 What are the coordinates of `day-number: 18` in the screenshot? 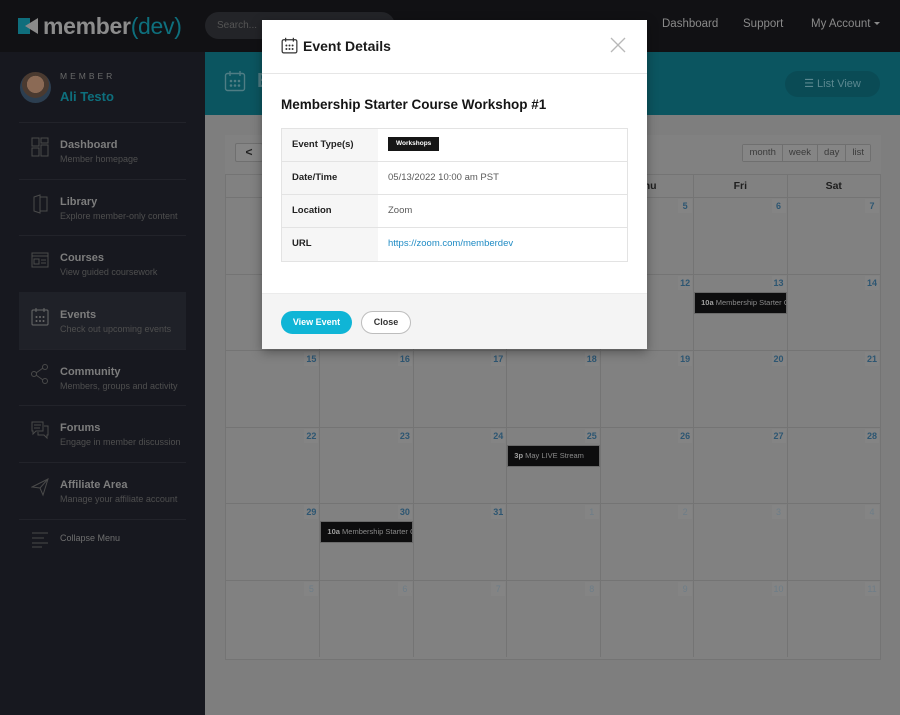 It's located at (591, 359).